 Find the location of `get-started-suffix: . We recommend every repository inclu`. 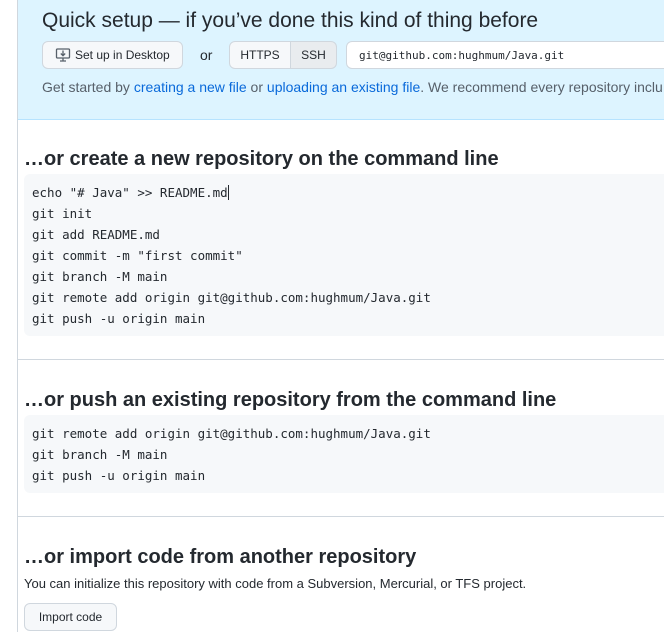

get-started-suffix: . We recommend every repository inclu is located at coordinates (541, 87).